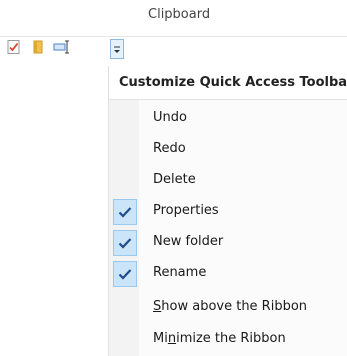 Image resolution: width=347 pixels, height=356 pixels. What do you see at coordinates (169, 148) in the screenshot?
I see `menu-item-label: Redo` at bounding box center [169, 148].